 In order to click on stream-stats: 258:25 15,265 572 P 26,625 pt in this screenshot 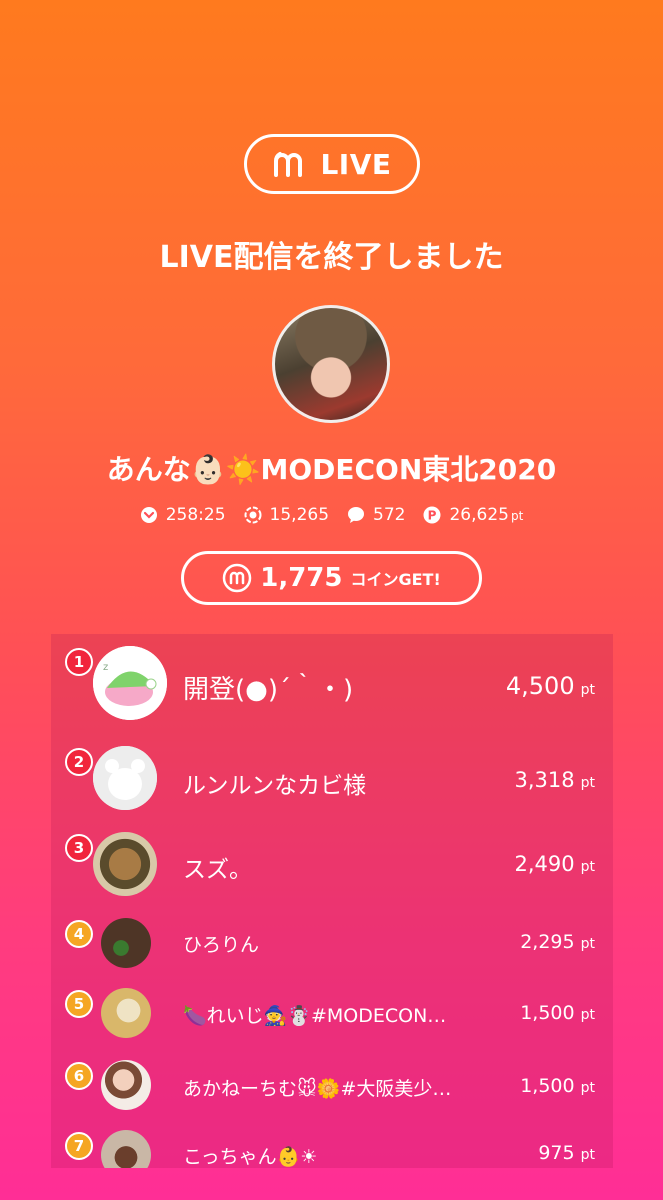, I will do `click(331, 515)`.